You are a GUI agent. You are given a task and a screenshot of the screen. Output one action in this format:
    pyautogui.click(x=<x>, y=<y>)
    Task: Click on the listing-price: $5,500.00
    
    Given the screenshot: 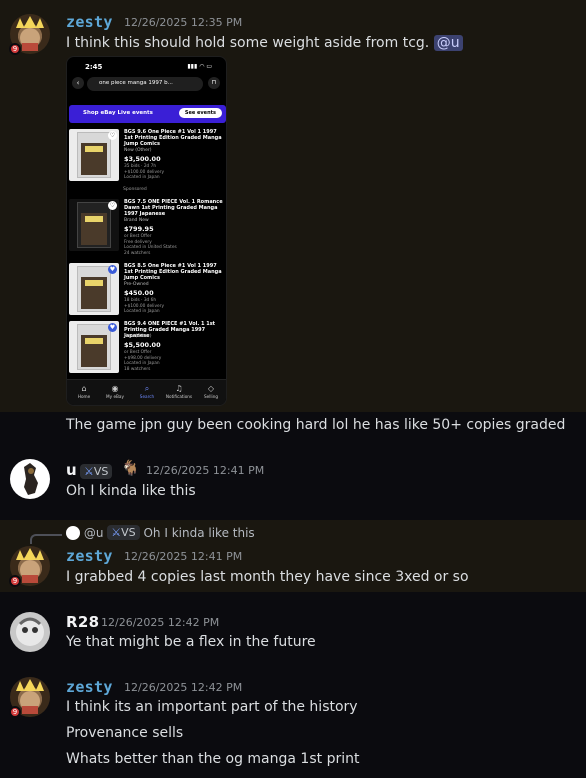 What is the action you would take?
    pyautogui.click(x=142, y=345)
    